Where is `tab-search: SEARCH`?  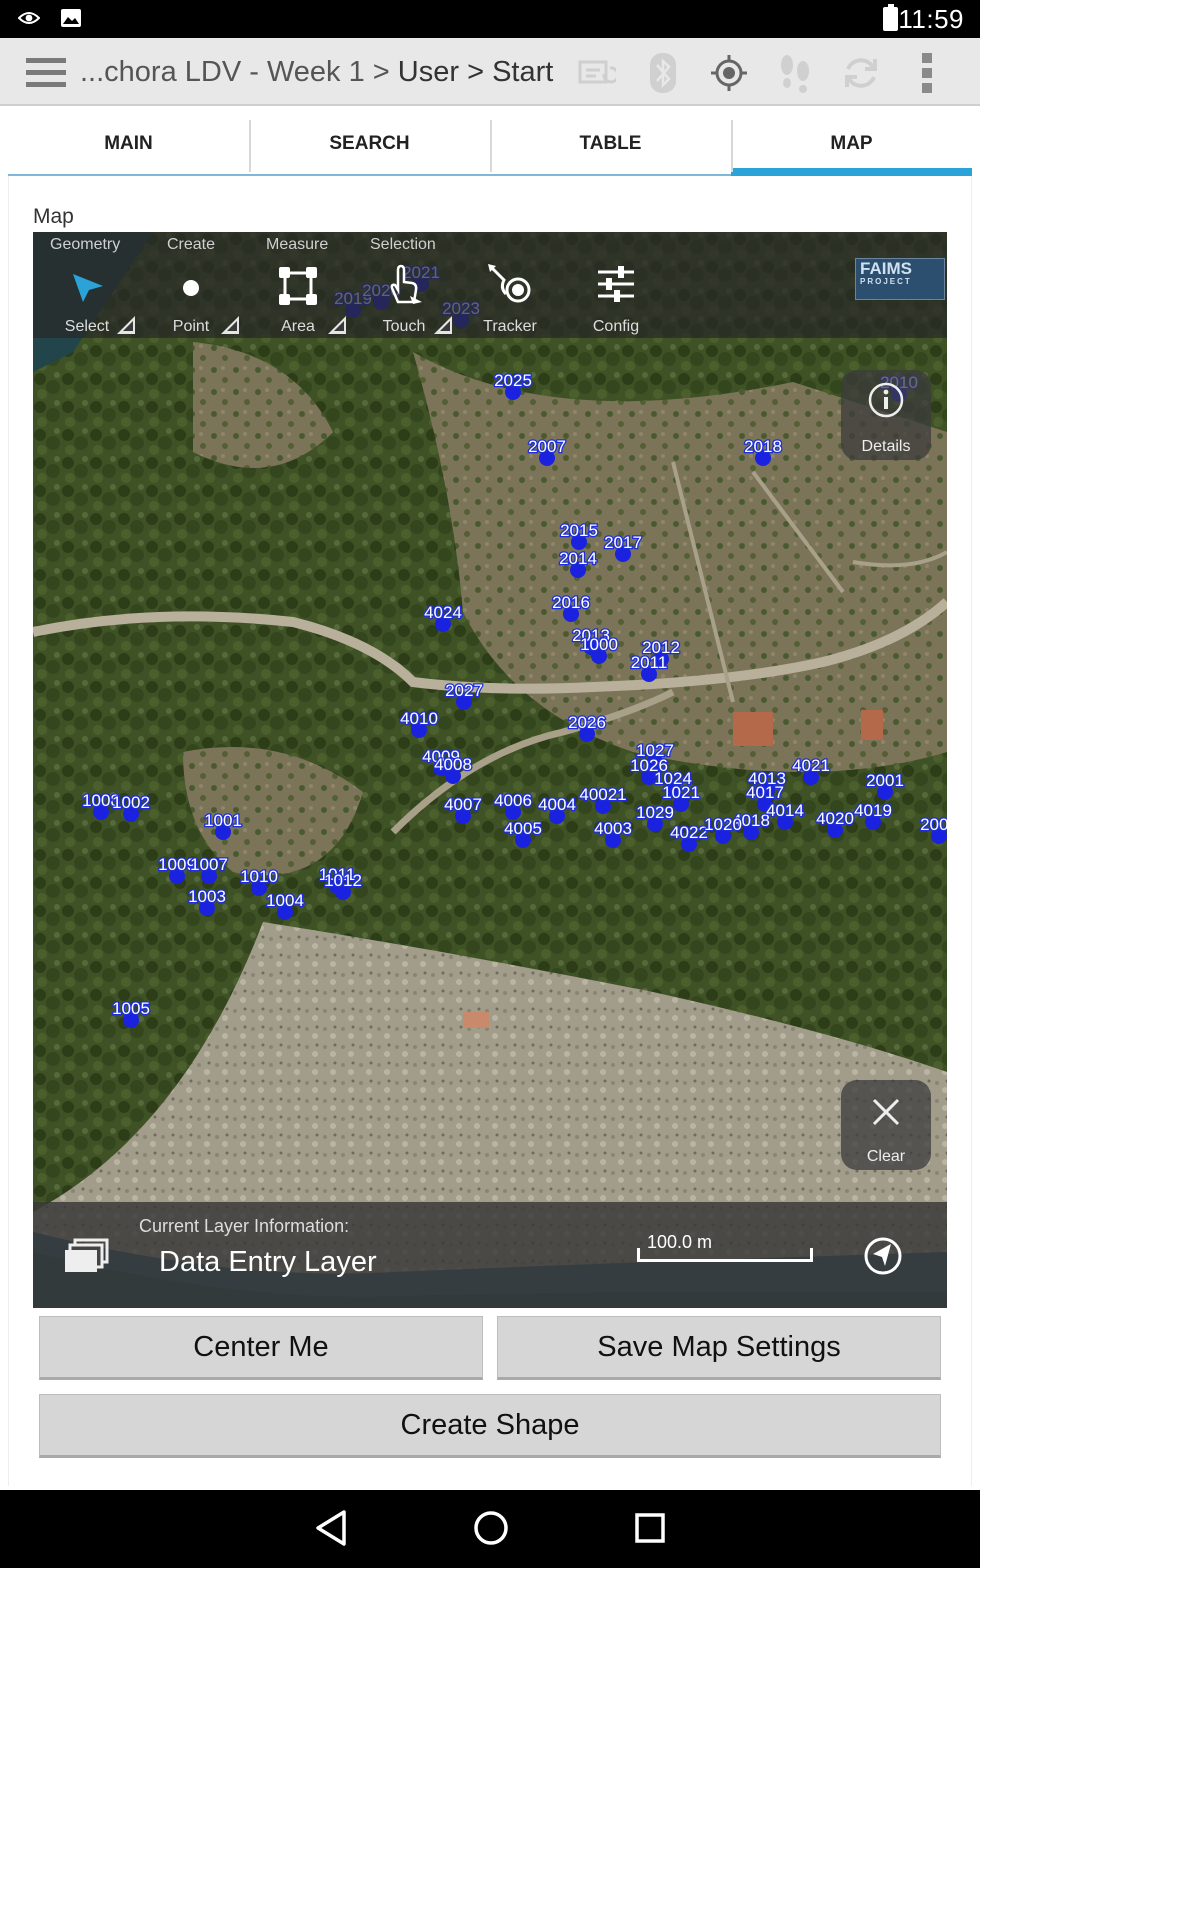 tab-search: SEARCH is located at coordinates (369, 148).